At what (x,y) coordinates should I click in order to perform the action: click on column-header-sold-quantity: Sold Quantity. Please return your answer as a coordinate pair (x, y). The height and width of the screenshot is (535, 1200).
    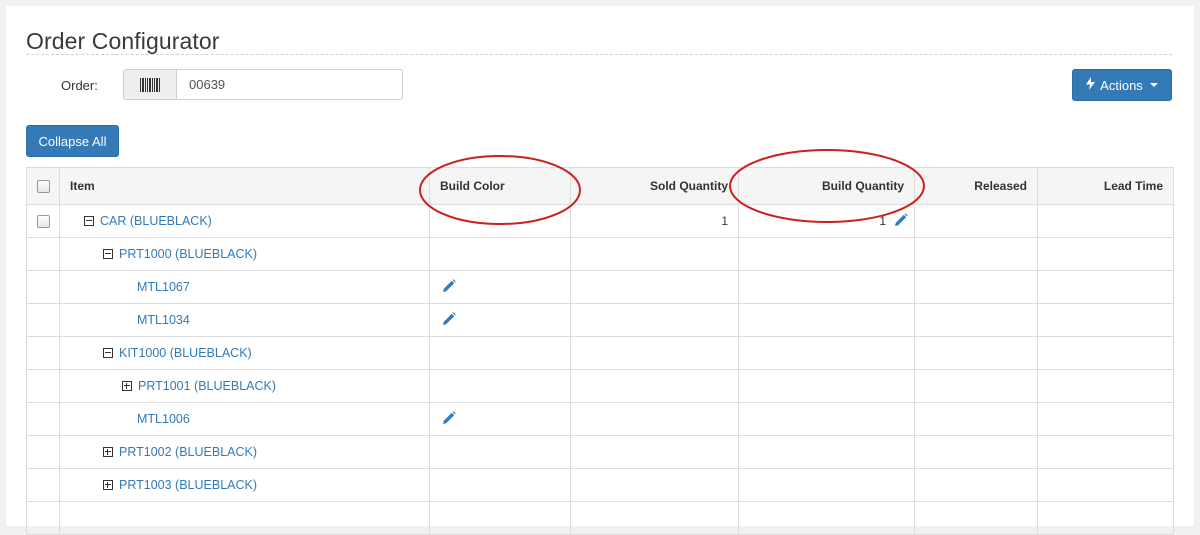
    Looking at the image, I should click on (654, 186).